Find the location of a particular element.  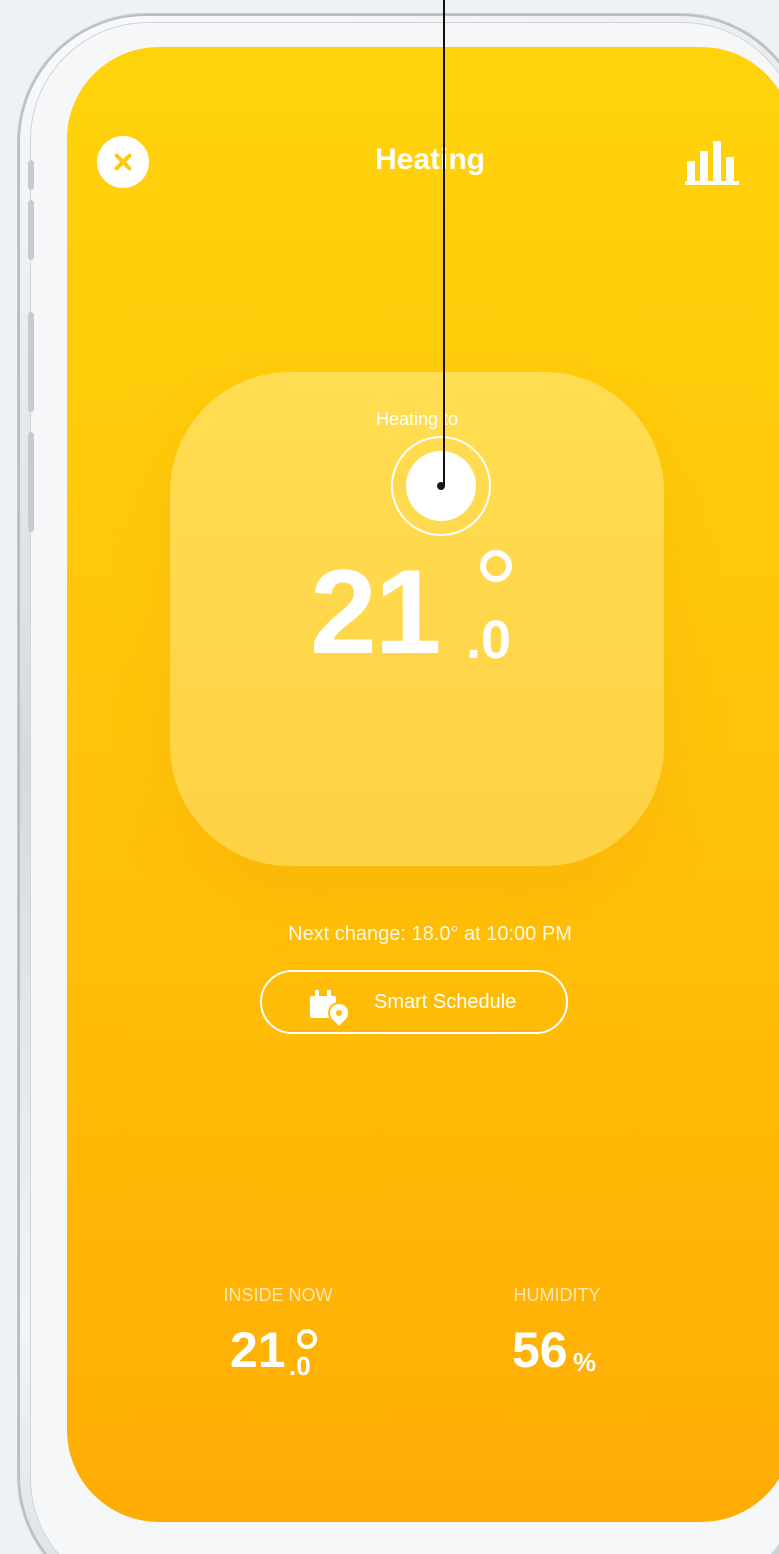

side-button is located at coordinates (31, 482).